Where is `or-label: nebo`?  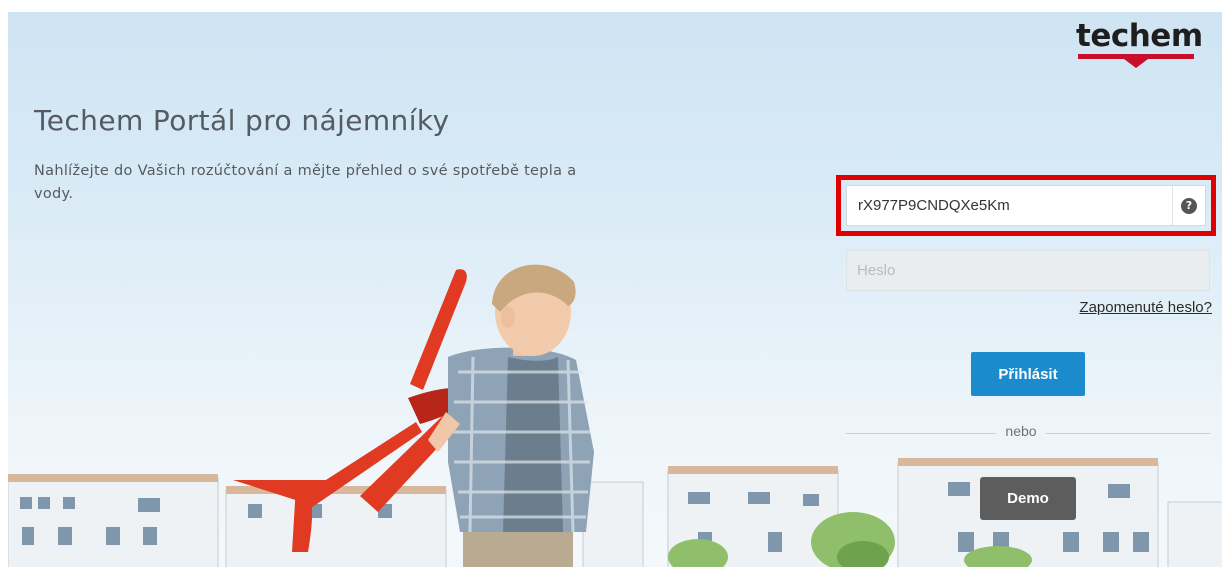 or-label: nebo is located at coordinates (1021, 431).